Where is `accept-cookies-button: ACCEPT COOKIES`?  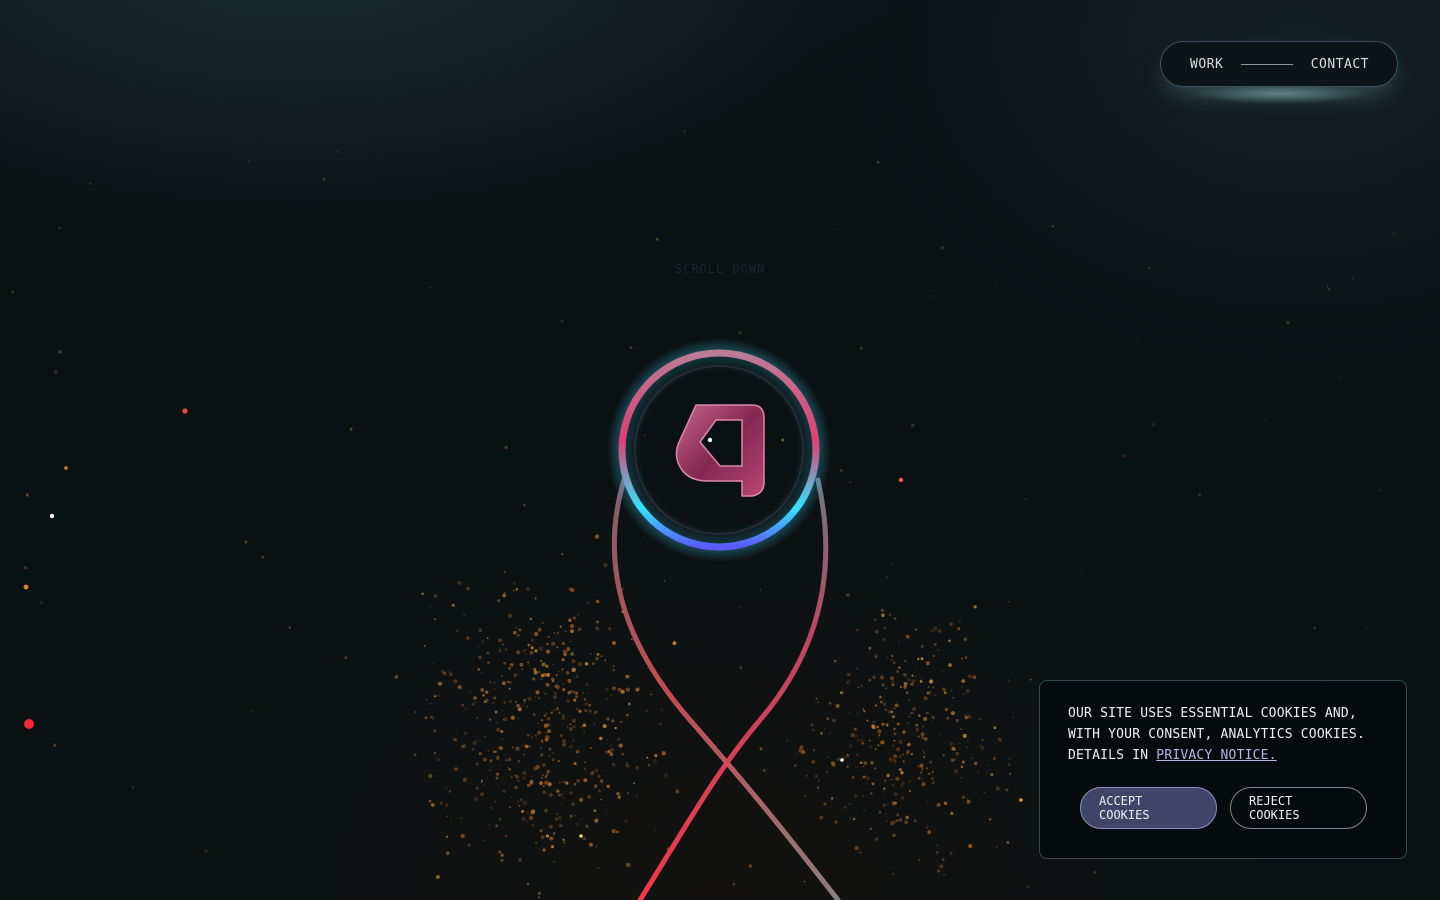
accept-cookies-button: ACCEPT COOKIES is located at coordinates (1148, 808).